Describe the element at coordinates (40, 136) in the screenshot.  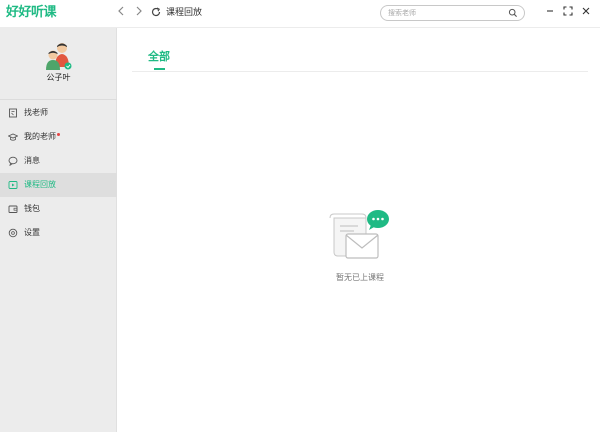
I see `sidebar-item-label: 我的老师` at that location.